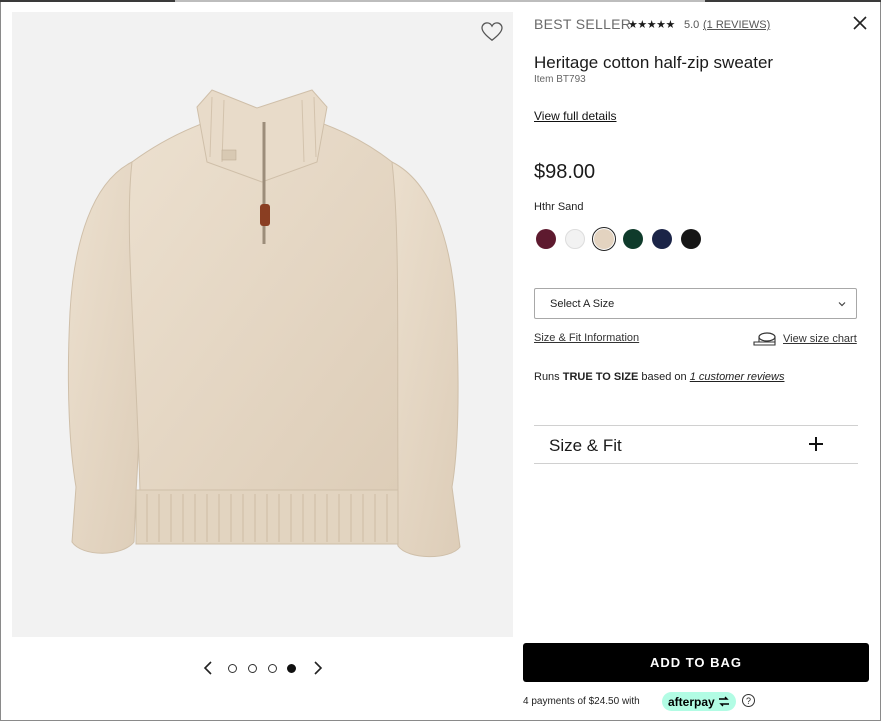 This screenshot has width=881, height=721. I want to click on swatch-black, so click(691, 239).